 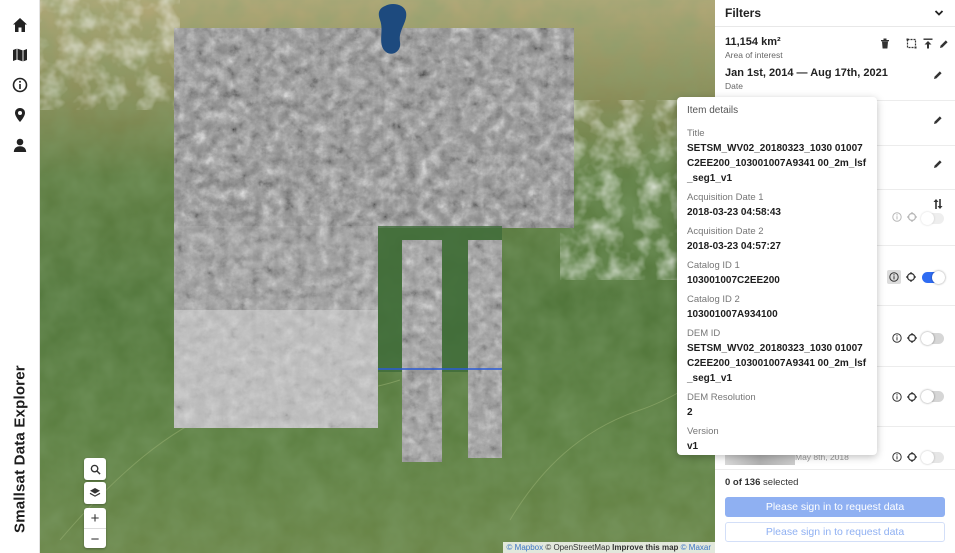 What do you see at coordinates (932, 218) in the screenshot?
I see `result-item-1-toggle` at bounding box center [932, 218].